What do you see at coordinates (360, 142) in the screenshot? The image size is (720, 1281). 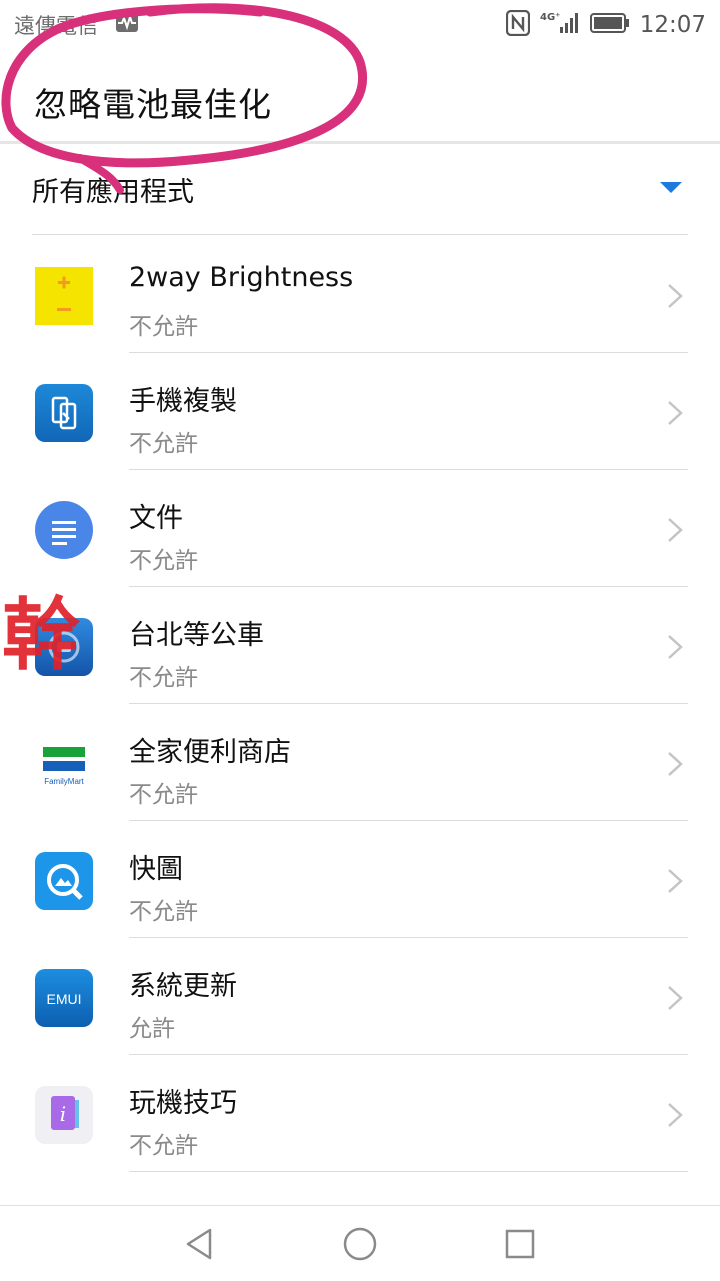 I see `header-divider` at bounding box center [360, 142].